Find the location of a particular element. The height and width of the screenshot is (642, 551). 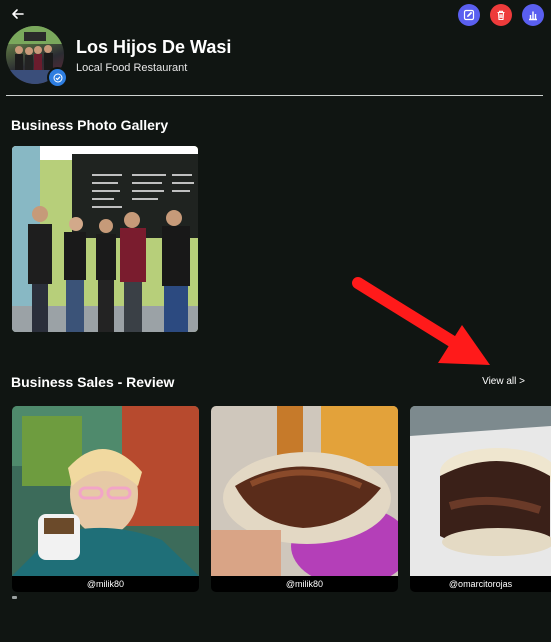

review-card: @omarcitorojas is located at coordinates (480, 499).